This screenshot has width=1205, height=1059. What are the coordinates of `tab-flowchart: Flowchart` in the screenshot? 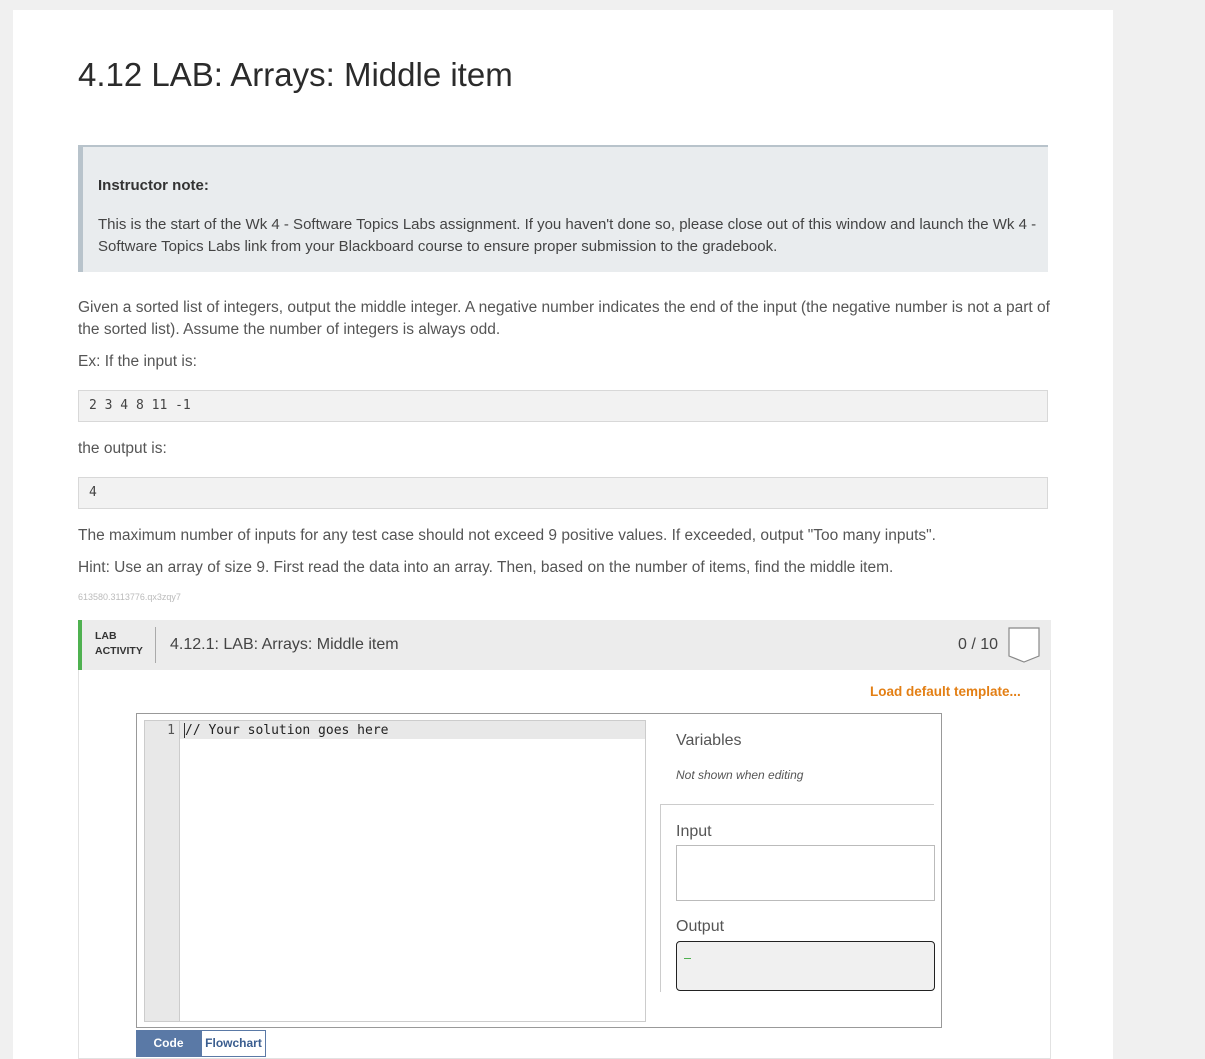 It's located at (233, 1043).